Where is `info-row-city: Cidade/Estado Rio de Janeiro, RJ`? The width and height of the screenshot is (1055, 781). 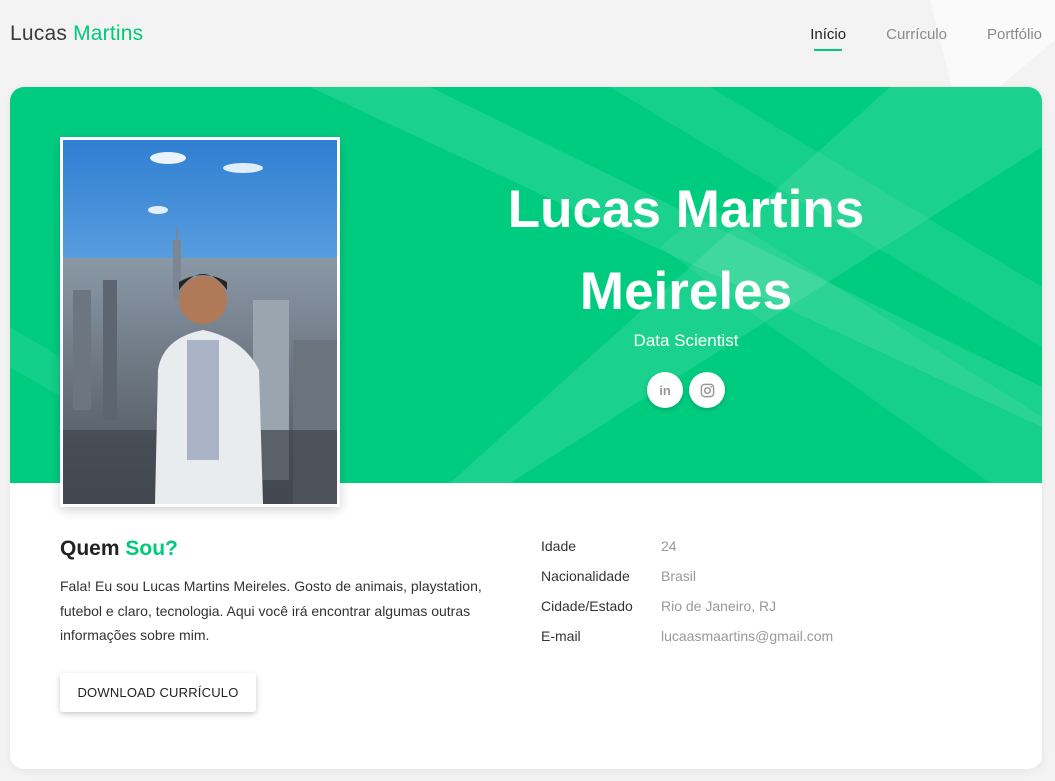 info-row-city: Cidade/Estado Rio de Janeiro, RJ is located at coordinates (687, 613).